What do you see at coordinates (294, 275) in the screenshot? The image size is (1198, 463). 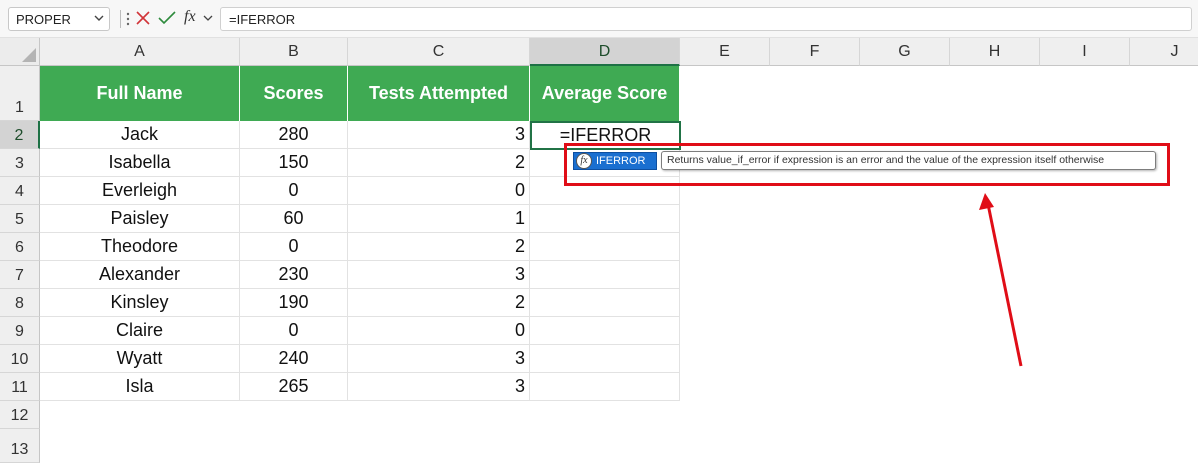 I see `cell-score: 230` at bounding box center [294, 275].